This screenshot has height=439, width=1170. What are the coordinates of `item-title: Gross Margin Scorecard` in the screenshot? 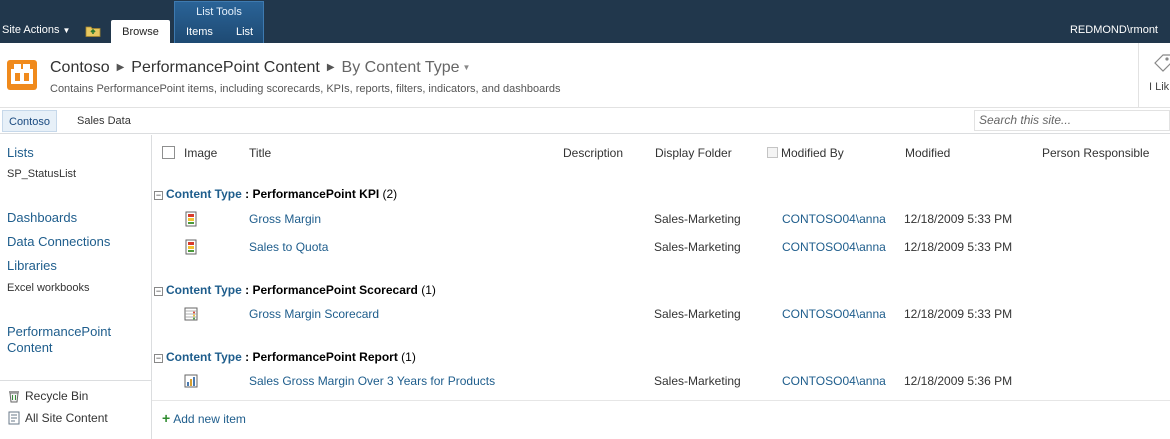 It's located at (314, 314).